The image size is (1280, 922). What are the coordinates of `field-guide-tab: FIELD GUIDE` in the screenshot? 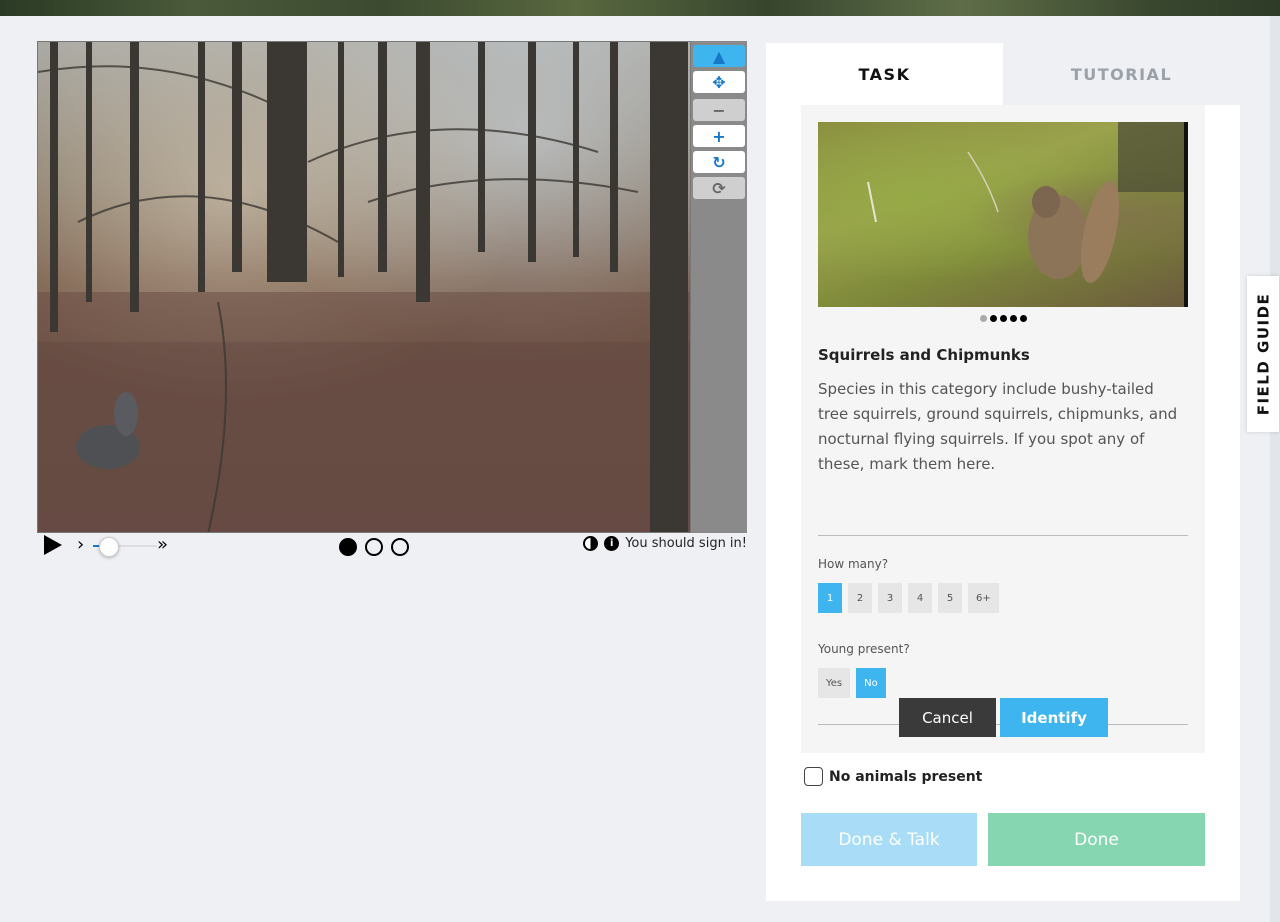 It's located at (1263, 354).